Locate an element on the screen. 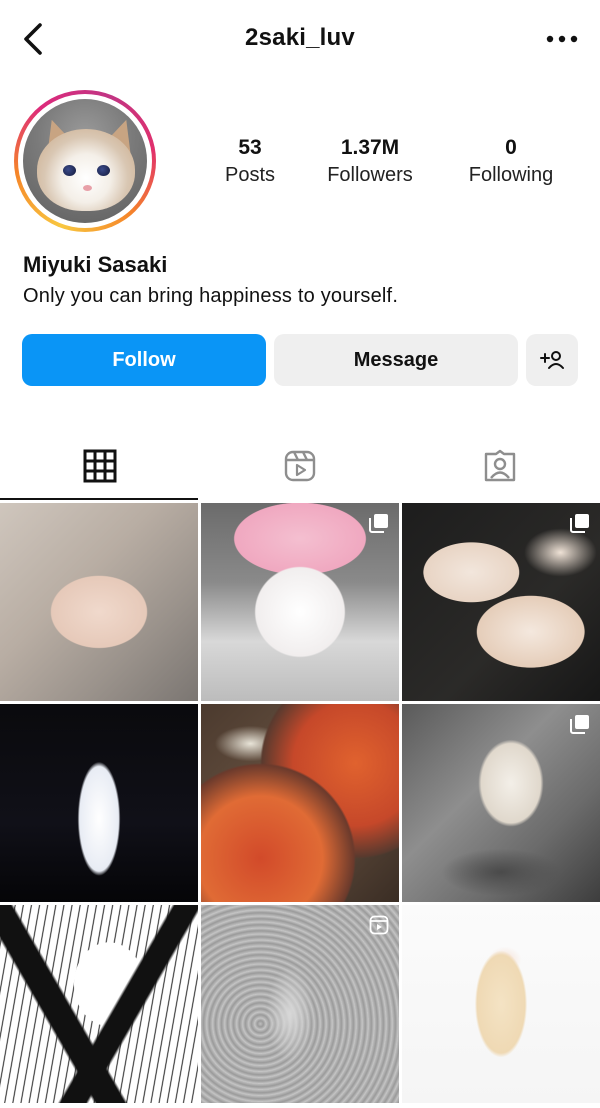  reel-icon is located at coordinates (379, 925).